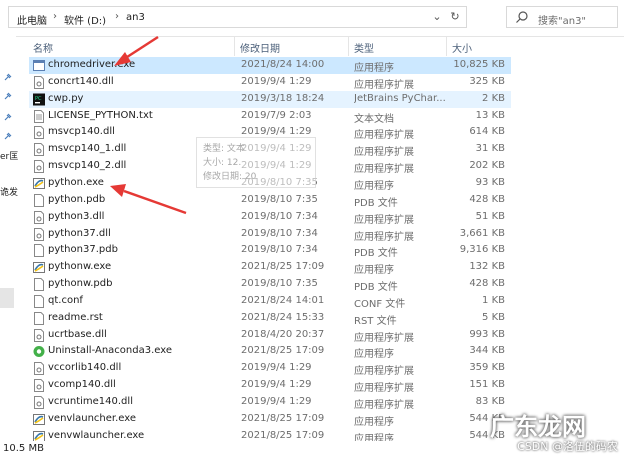 The image size is (624, 456). Describe the element at coordinates (96, 435) in the screenshot. I see `file-name: venvwlauncher.exe` at that location.